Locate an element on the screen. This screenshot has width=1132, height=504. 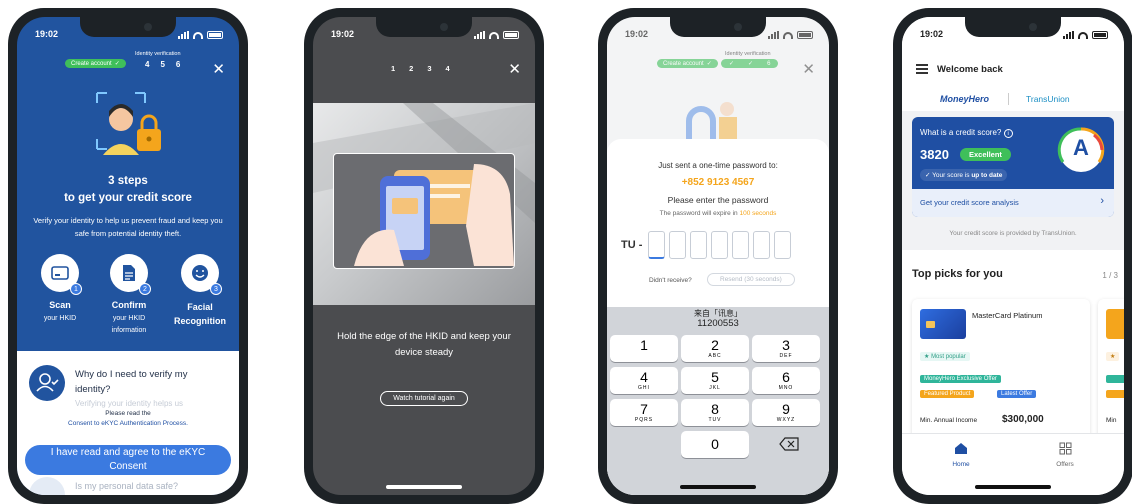
key-0: 0 is located at coordinates (715, 444).